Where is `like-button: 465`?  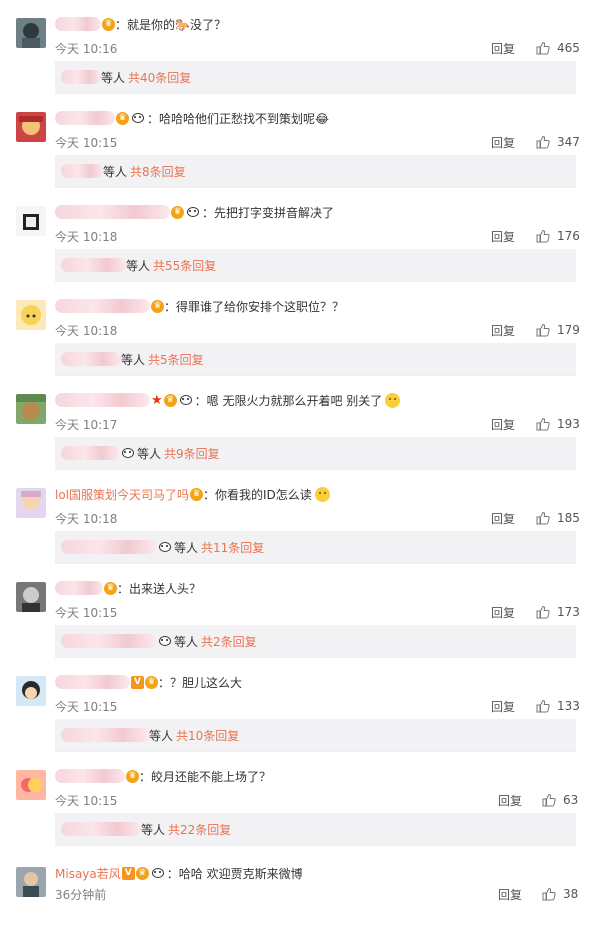 like-button: 465 is located at coordinates (558, 48).